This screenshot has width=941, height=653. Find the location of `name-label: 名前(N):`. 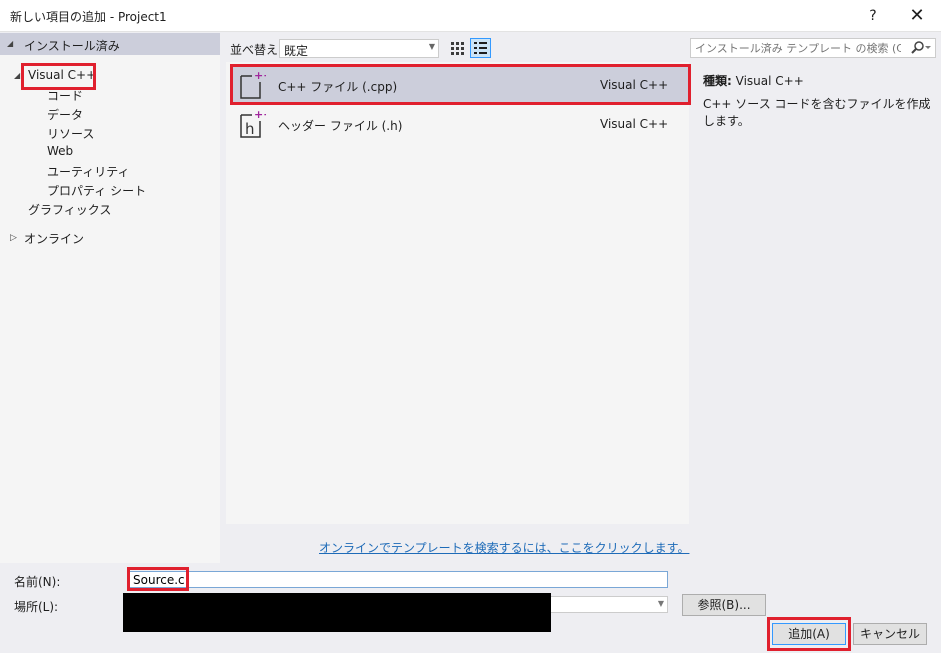

name-label: 名前(N): is located at coordinates (37, 582).